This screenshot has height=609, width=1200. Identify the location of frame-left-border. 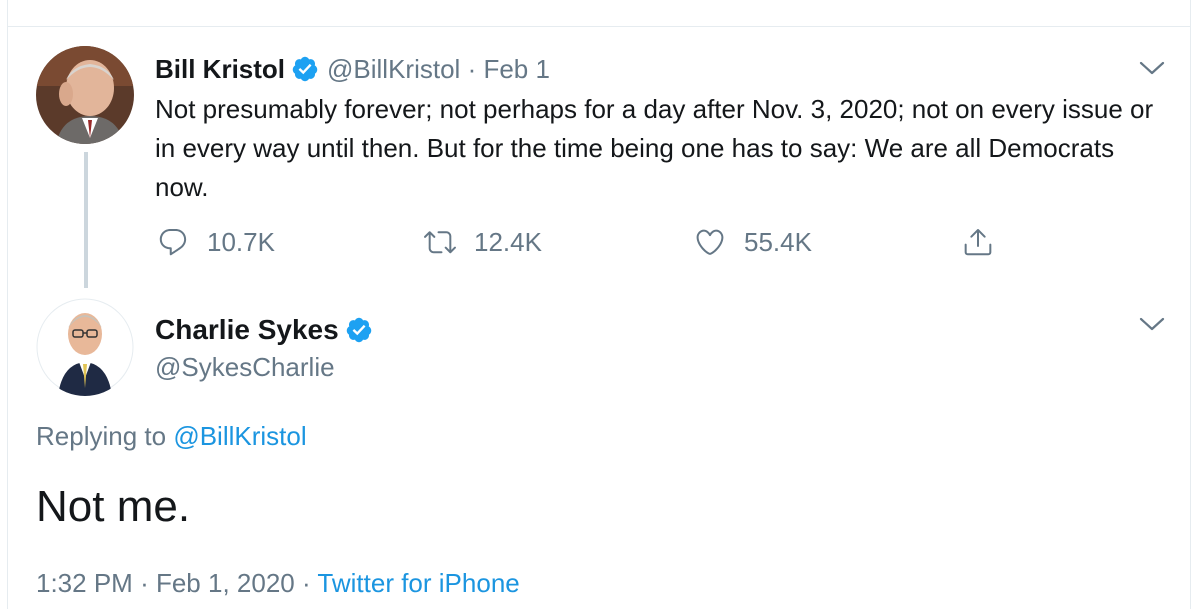
(7, 304).